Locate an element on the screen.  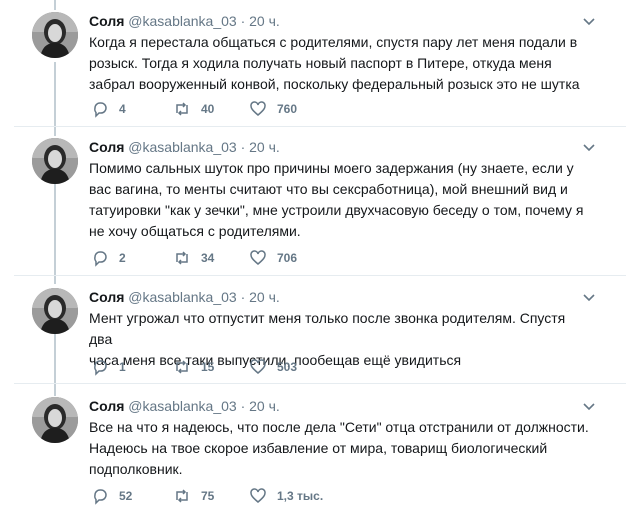
reply-button: 4 is located at coordinates (108, 109).